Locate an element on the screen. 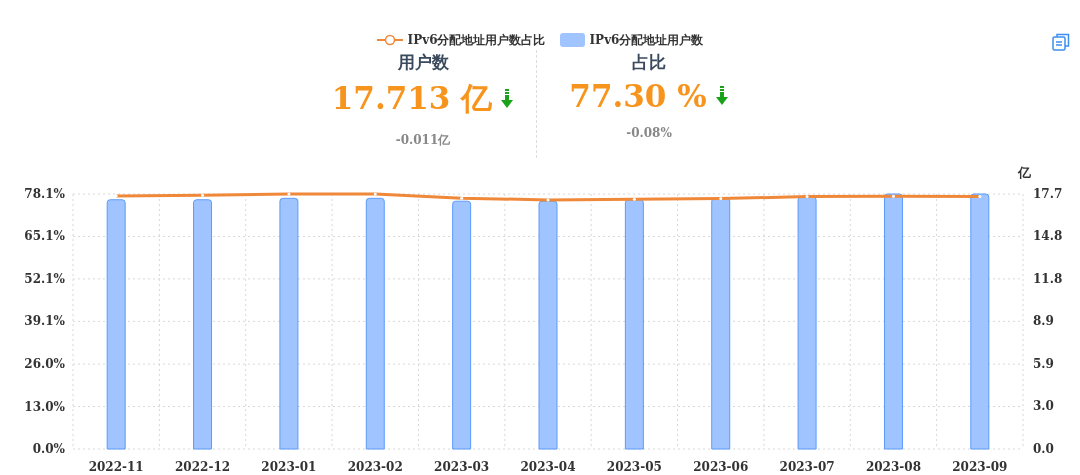 This screenshot has width=1080, height=475. x-axis-label: 2023-01 is located at coordinates (289, 467).